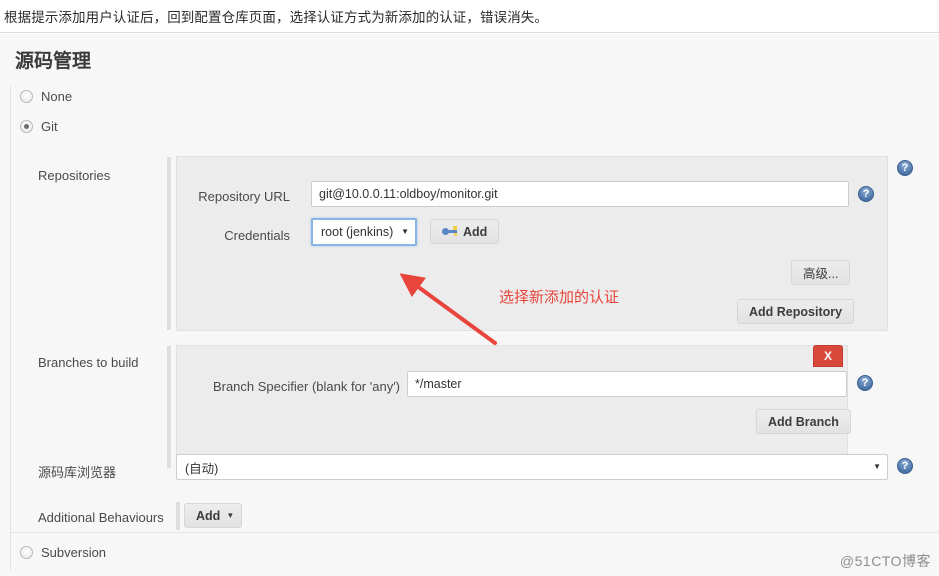  What do you see at coordinates (866, 194) in the screenshot?
I see `repository-url-help-icon: ?` at bounding box center [866, 194].